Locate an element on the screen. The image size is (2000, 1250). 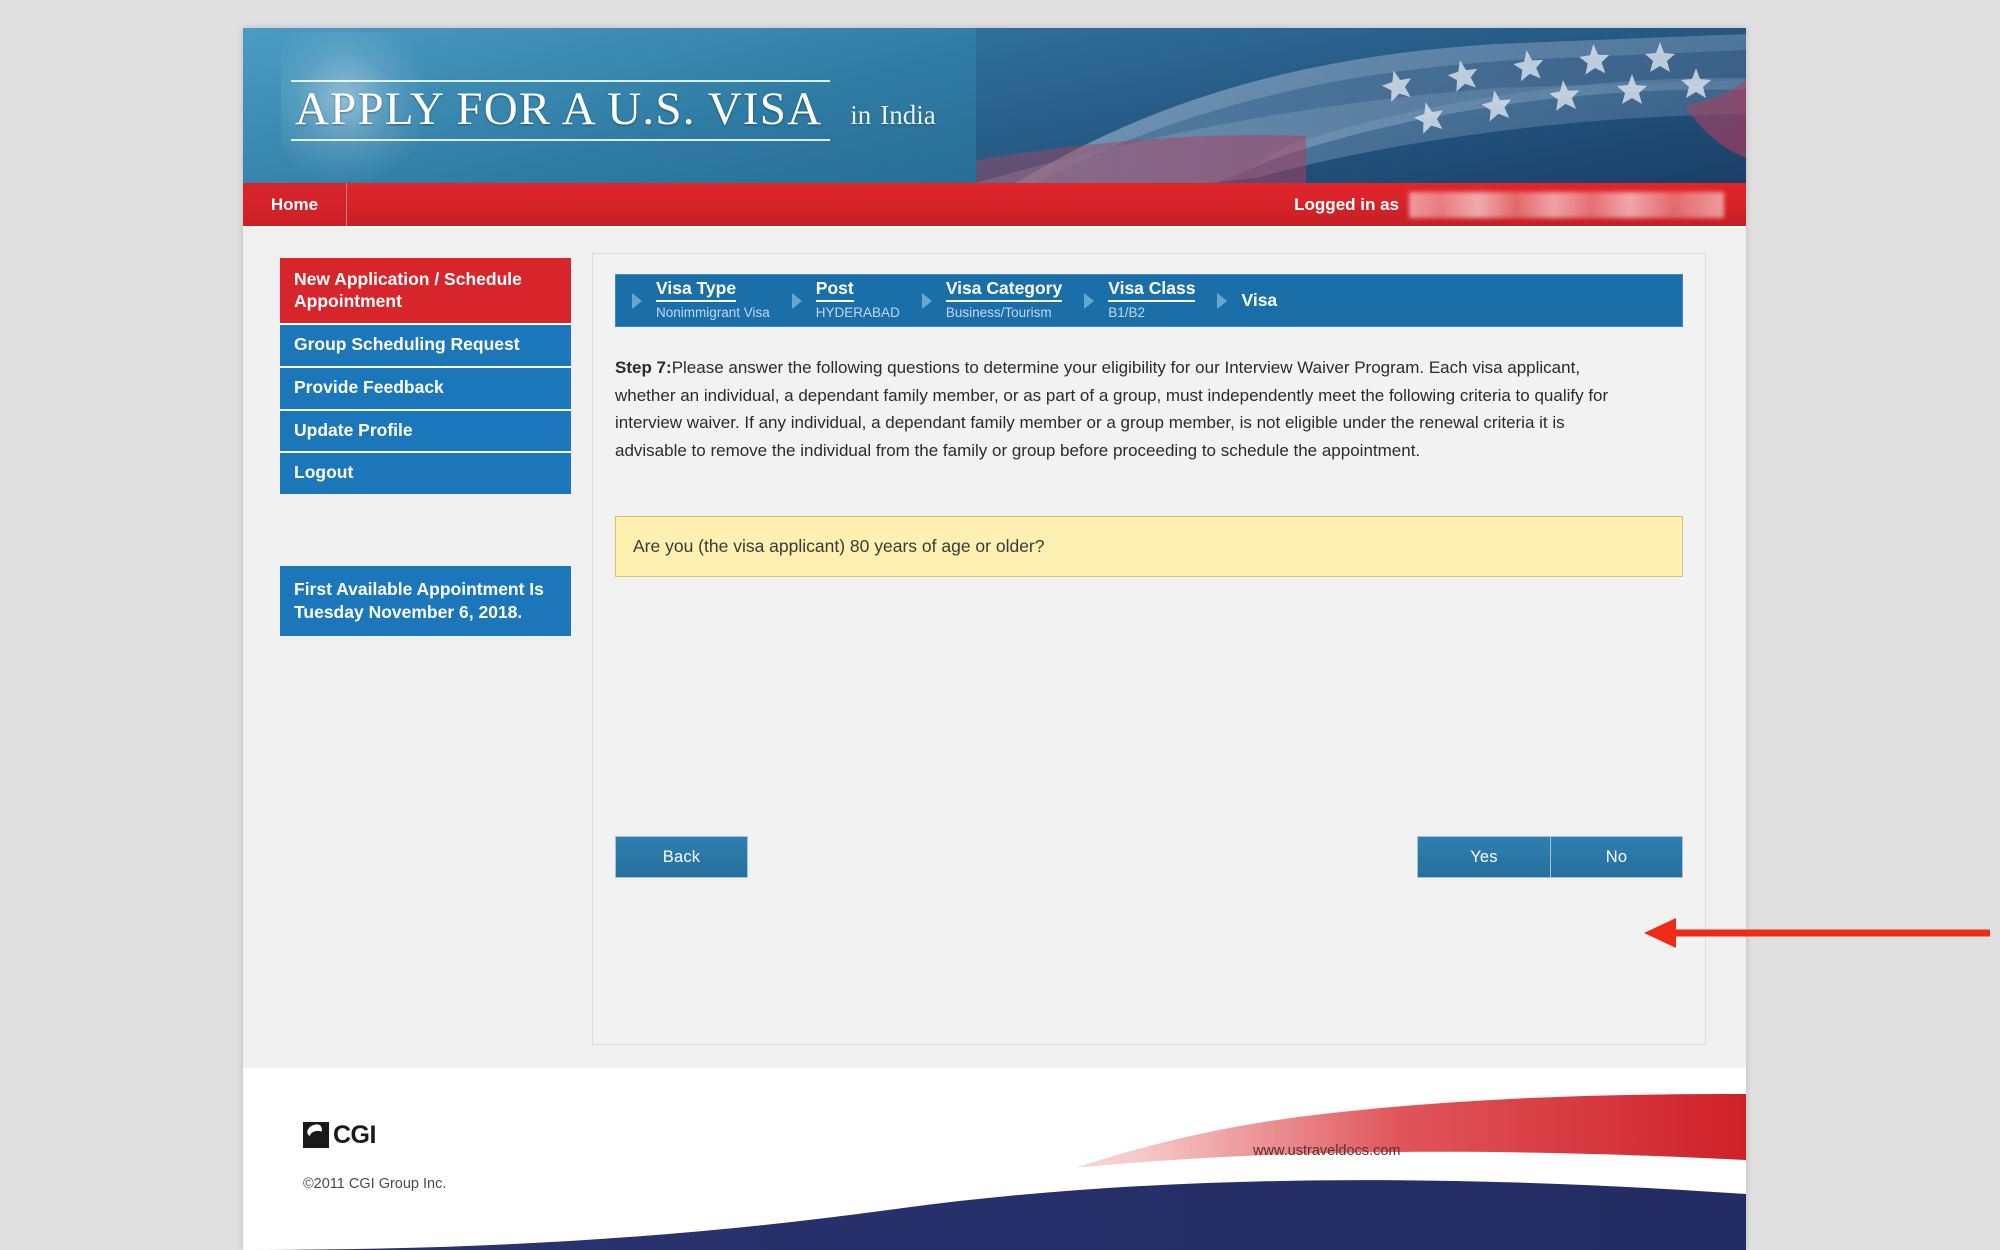
breadcrumb-title: Visa is located at coordinates (1259, 299).